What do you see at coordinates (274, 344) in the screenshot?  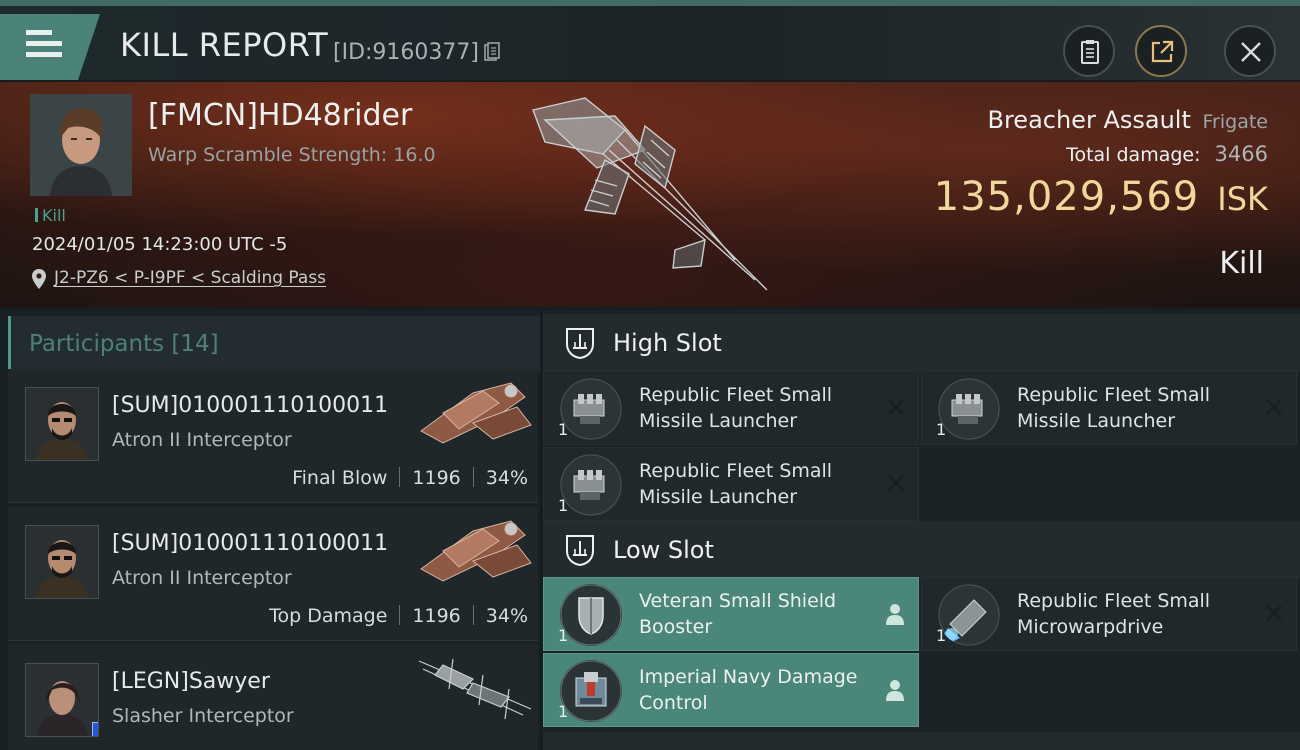 I see `participants-heading: Participants [14]` at bounding box center [274, 344].